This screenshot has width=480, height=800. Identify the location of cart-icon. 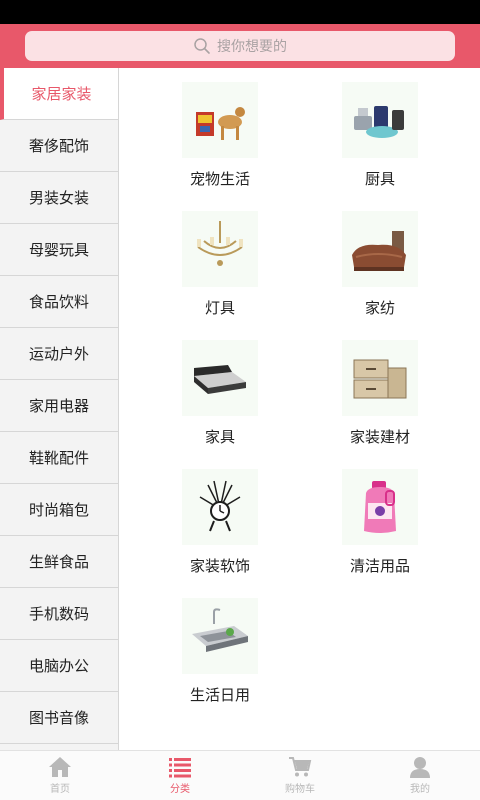
(300, 767).